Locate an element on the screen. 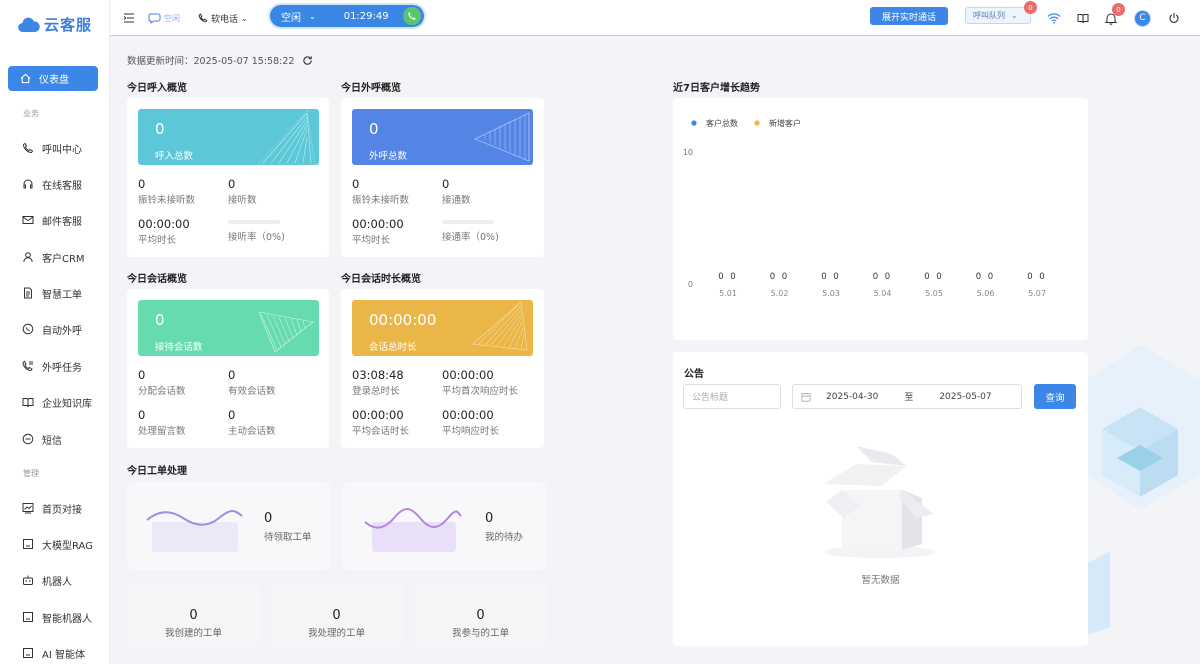 The image size is (1200, 664). sidebar-item-llm-rag: 大模型RAG is located at coordinates (57, 544).